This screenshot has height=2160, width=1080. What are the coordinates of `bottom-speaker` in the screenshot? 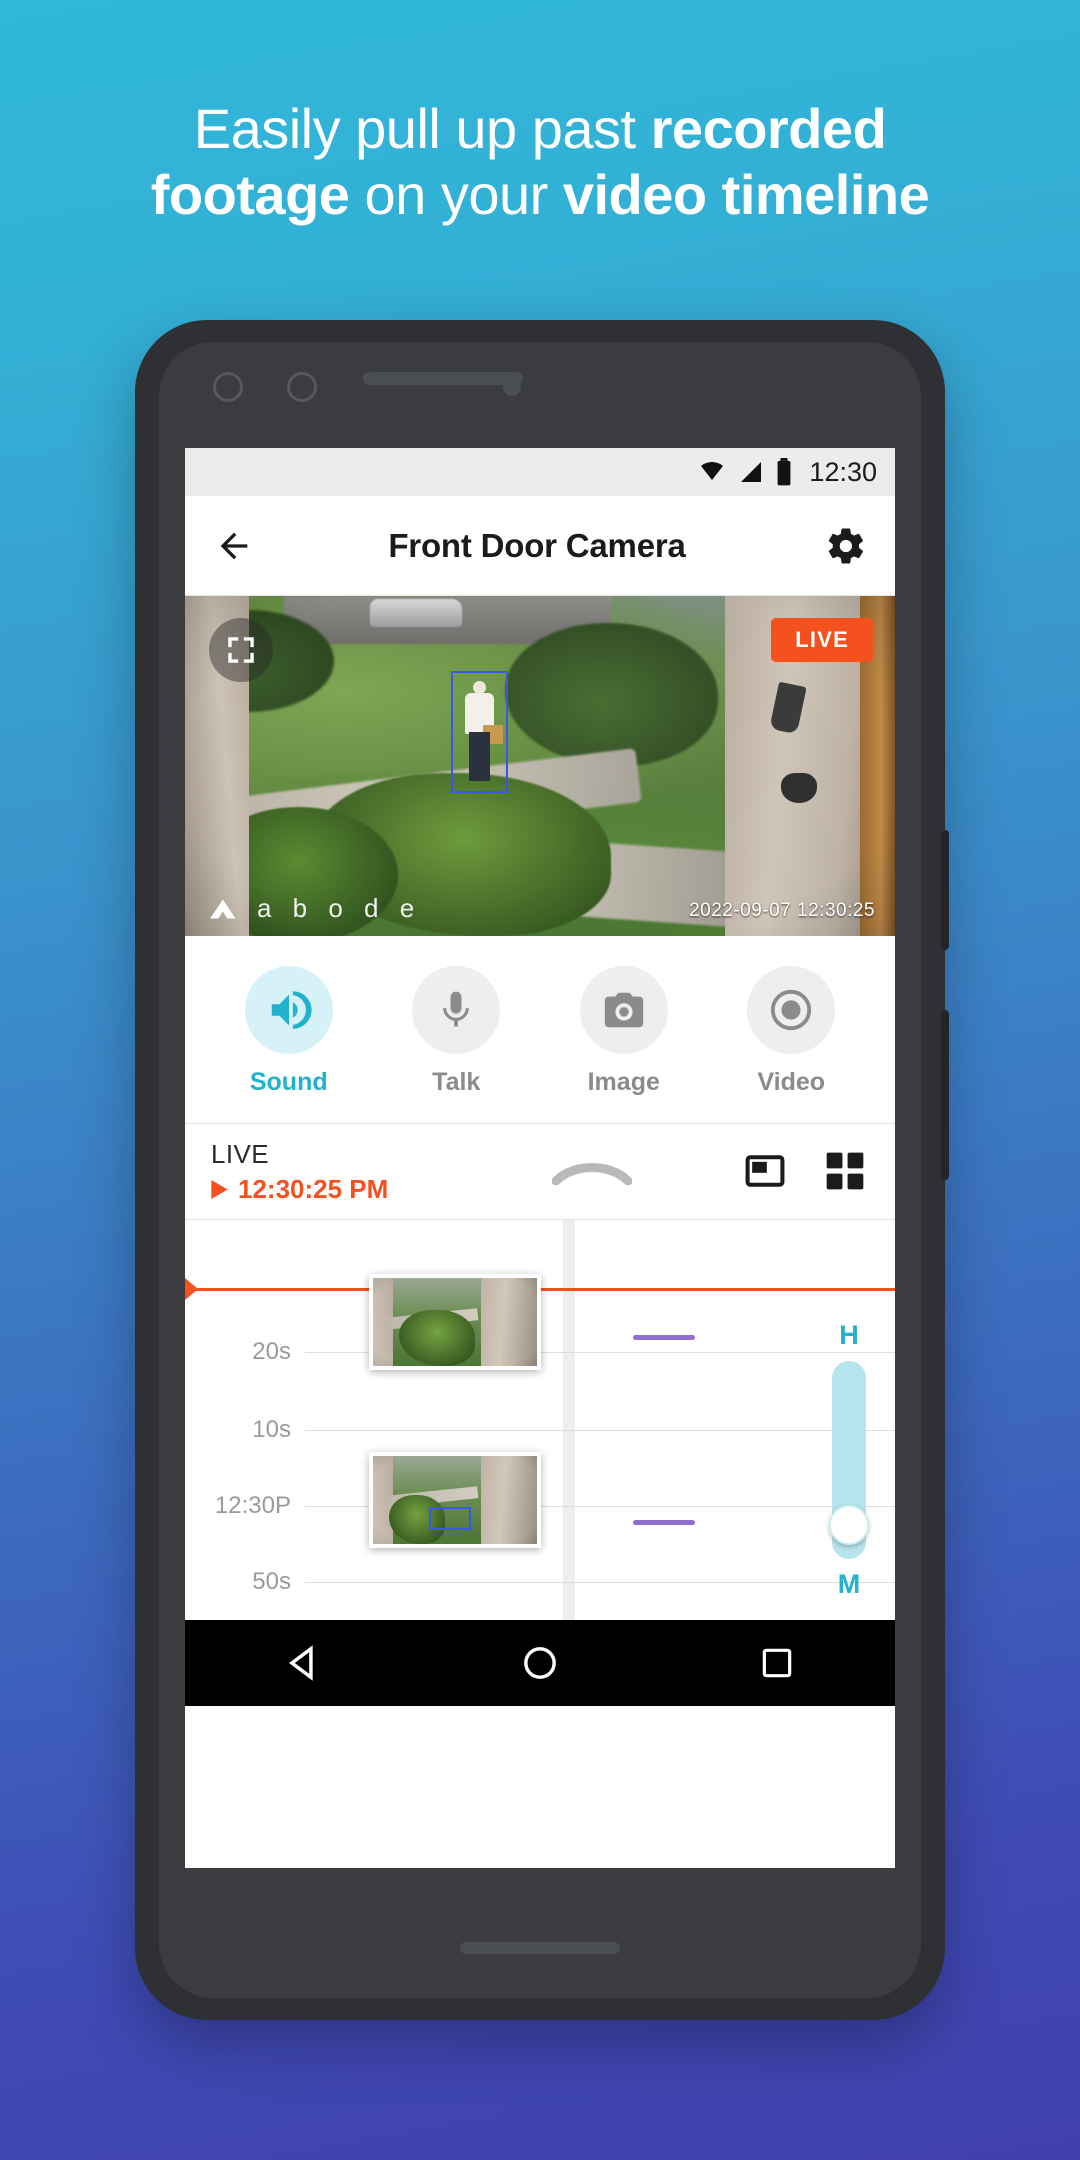 It's located at (540, 1948).